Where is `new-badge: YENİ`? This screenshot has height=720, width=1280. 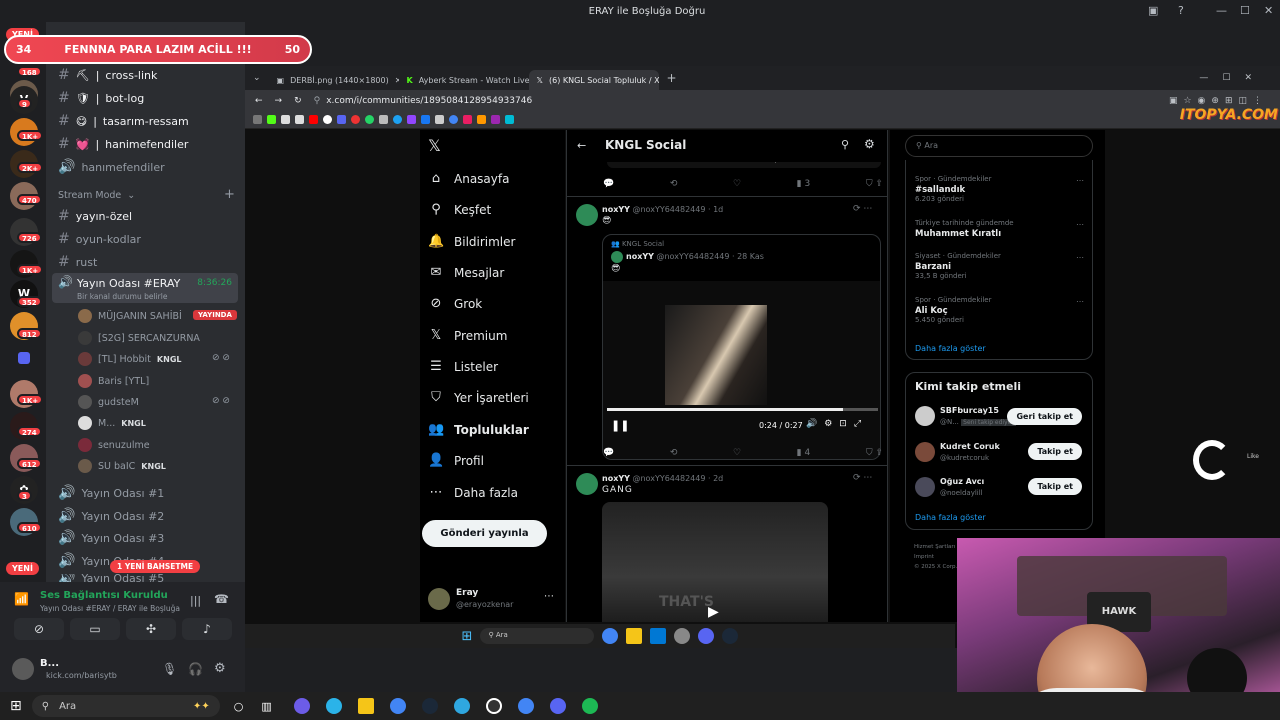 new-badge: YENİ is located at coordinates (22, 568).